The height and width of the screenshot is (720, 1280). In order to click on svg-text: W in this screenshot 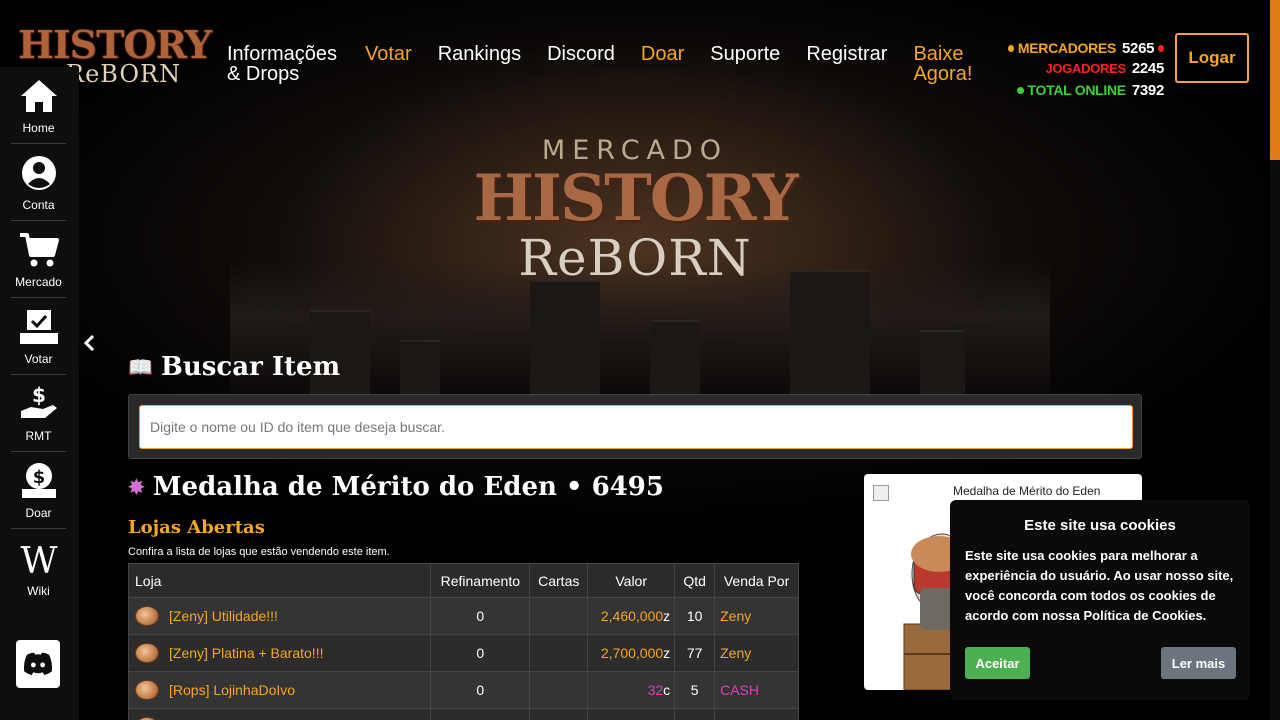, I will do `click(38, 559)`.